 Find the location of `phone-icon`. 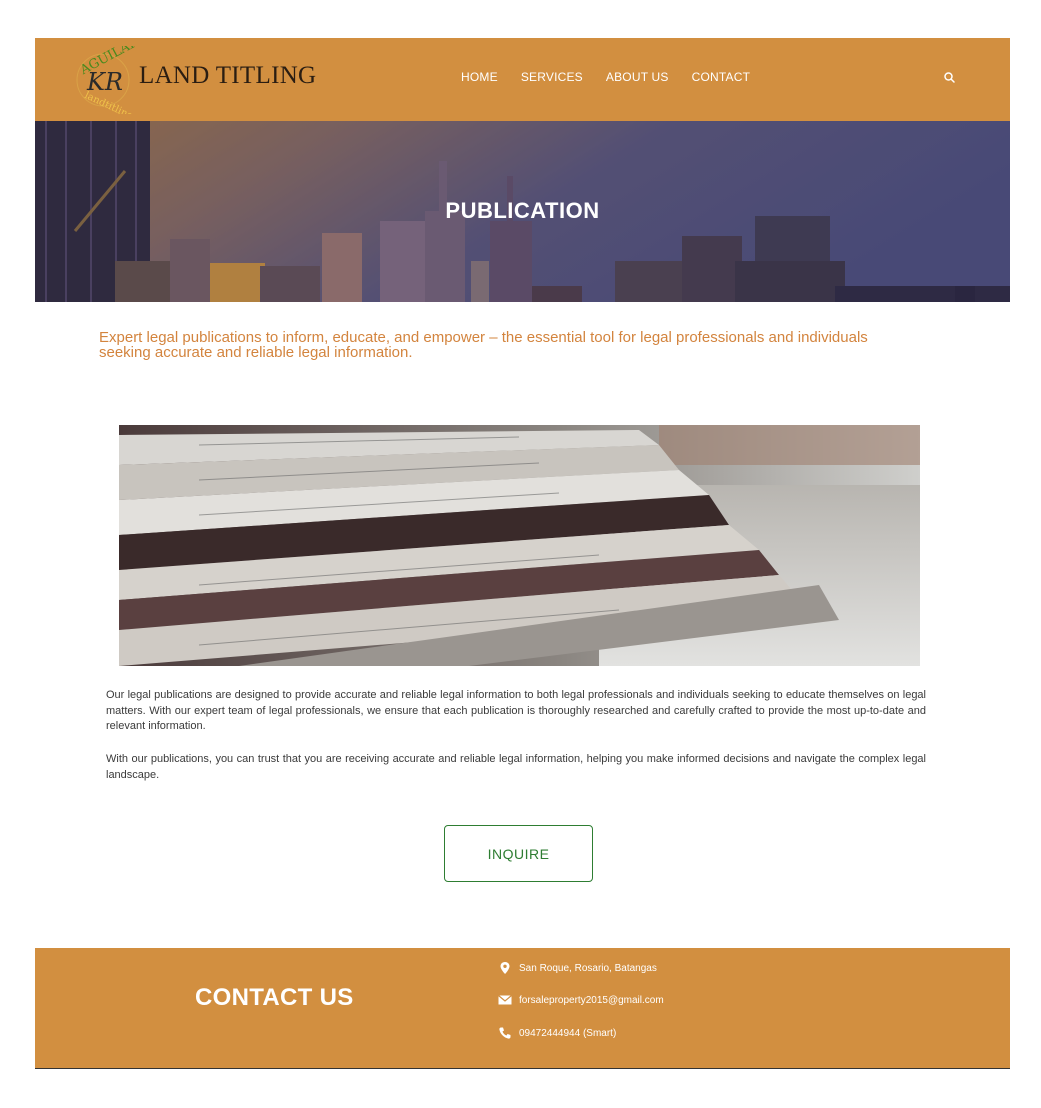

phone-icon is located at coordinates (505, 1033).